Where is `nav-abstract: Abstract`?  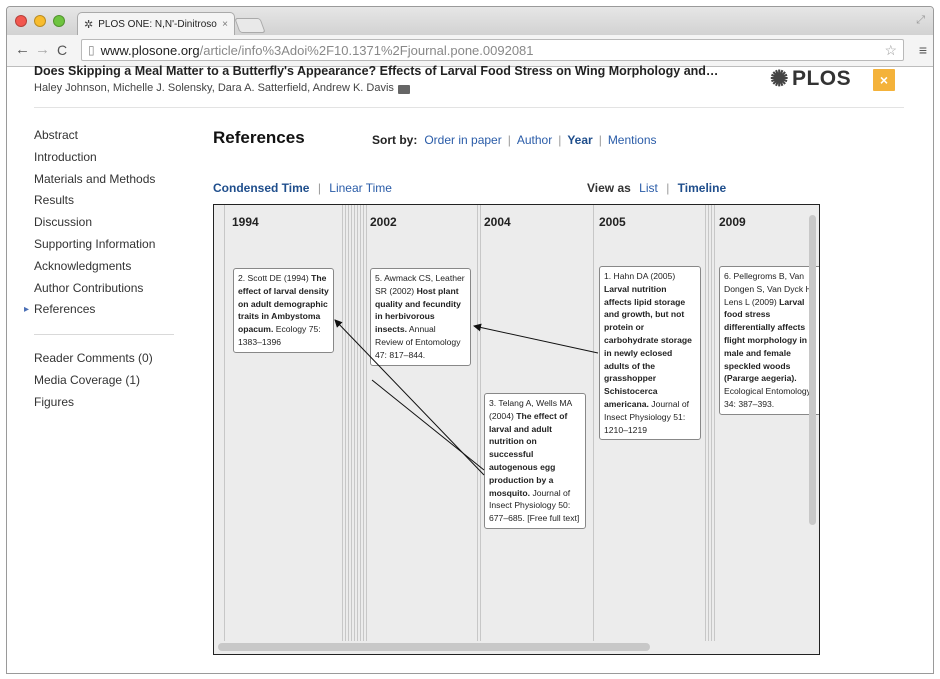 nav-abstract: Abstract is located at coordinates (104, 139).